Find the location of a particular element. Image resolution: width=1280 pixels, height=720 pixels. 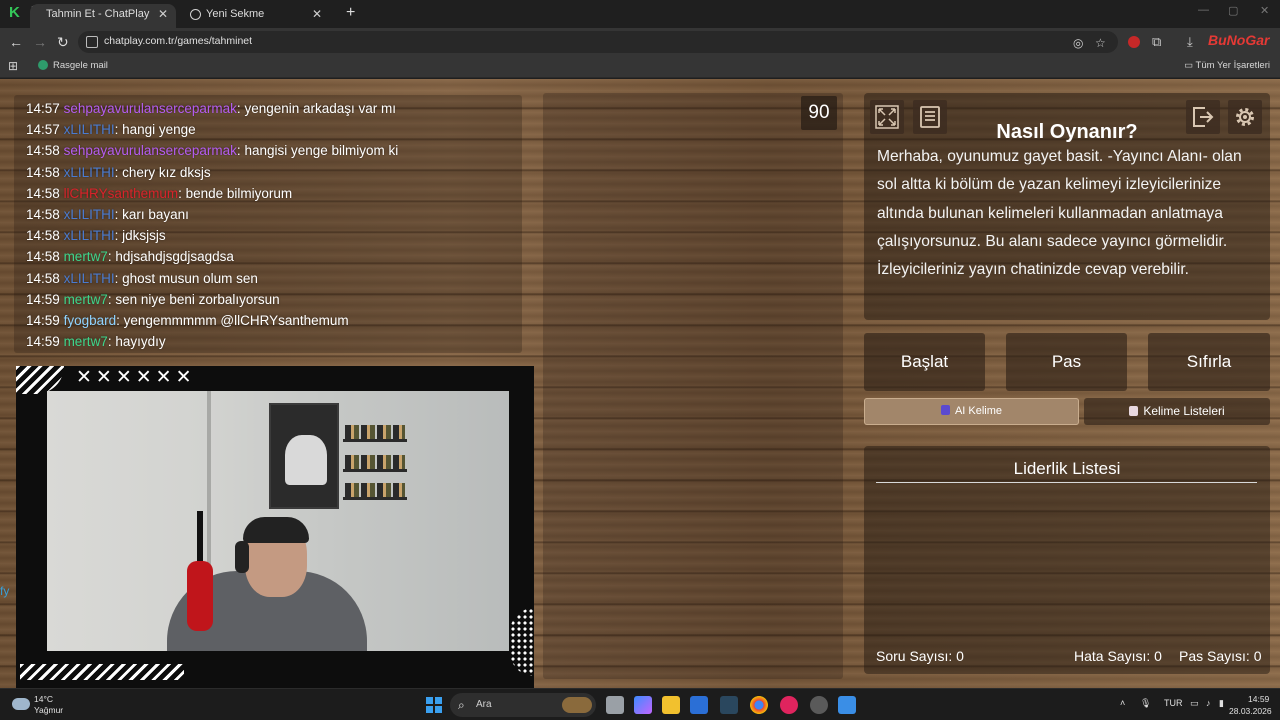

chat-message: 14:58 xLILITHI: karı bayanı is located at coordinates (274, 214).